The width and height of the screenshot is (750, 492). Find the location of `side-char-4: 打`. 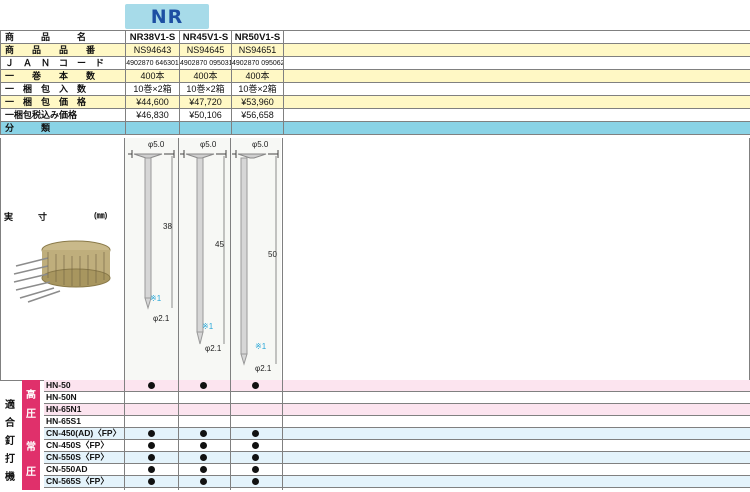

side-char-4: 打 is located at coordinates (10, 459).